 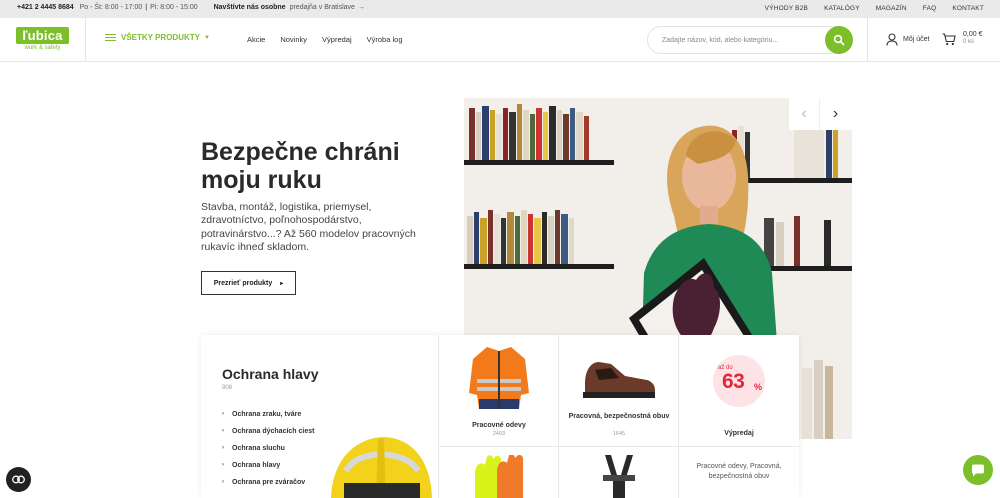 What do you see at coordinates (300, 166) in the screenshot?
I see `hero-title: Bezpečne chráni moju ruku` at bounding box center [300, 166].